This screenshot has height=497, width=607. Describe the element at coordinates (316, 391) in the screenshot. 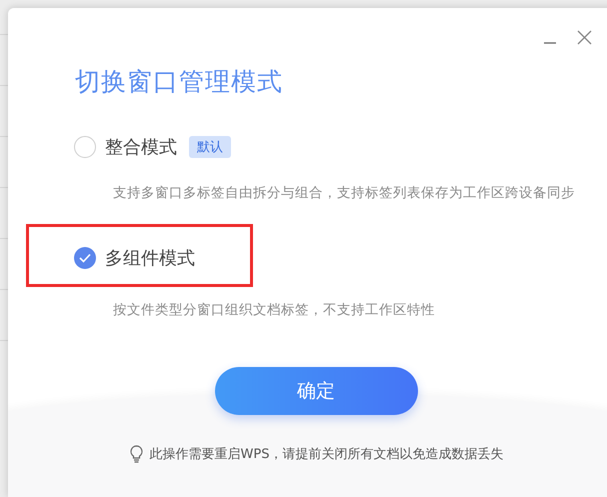

I see `confirm-button: 确定` at that location.